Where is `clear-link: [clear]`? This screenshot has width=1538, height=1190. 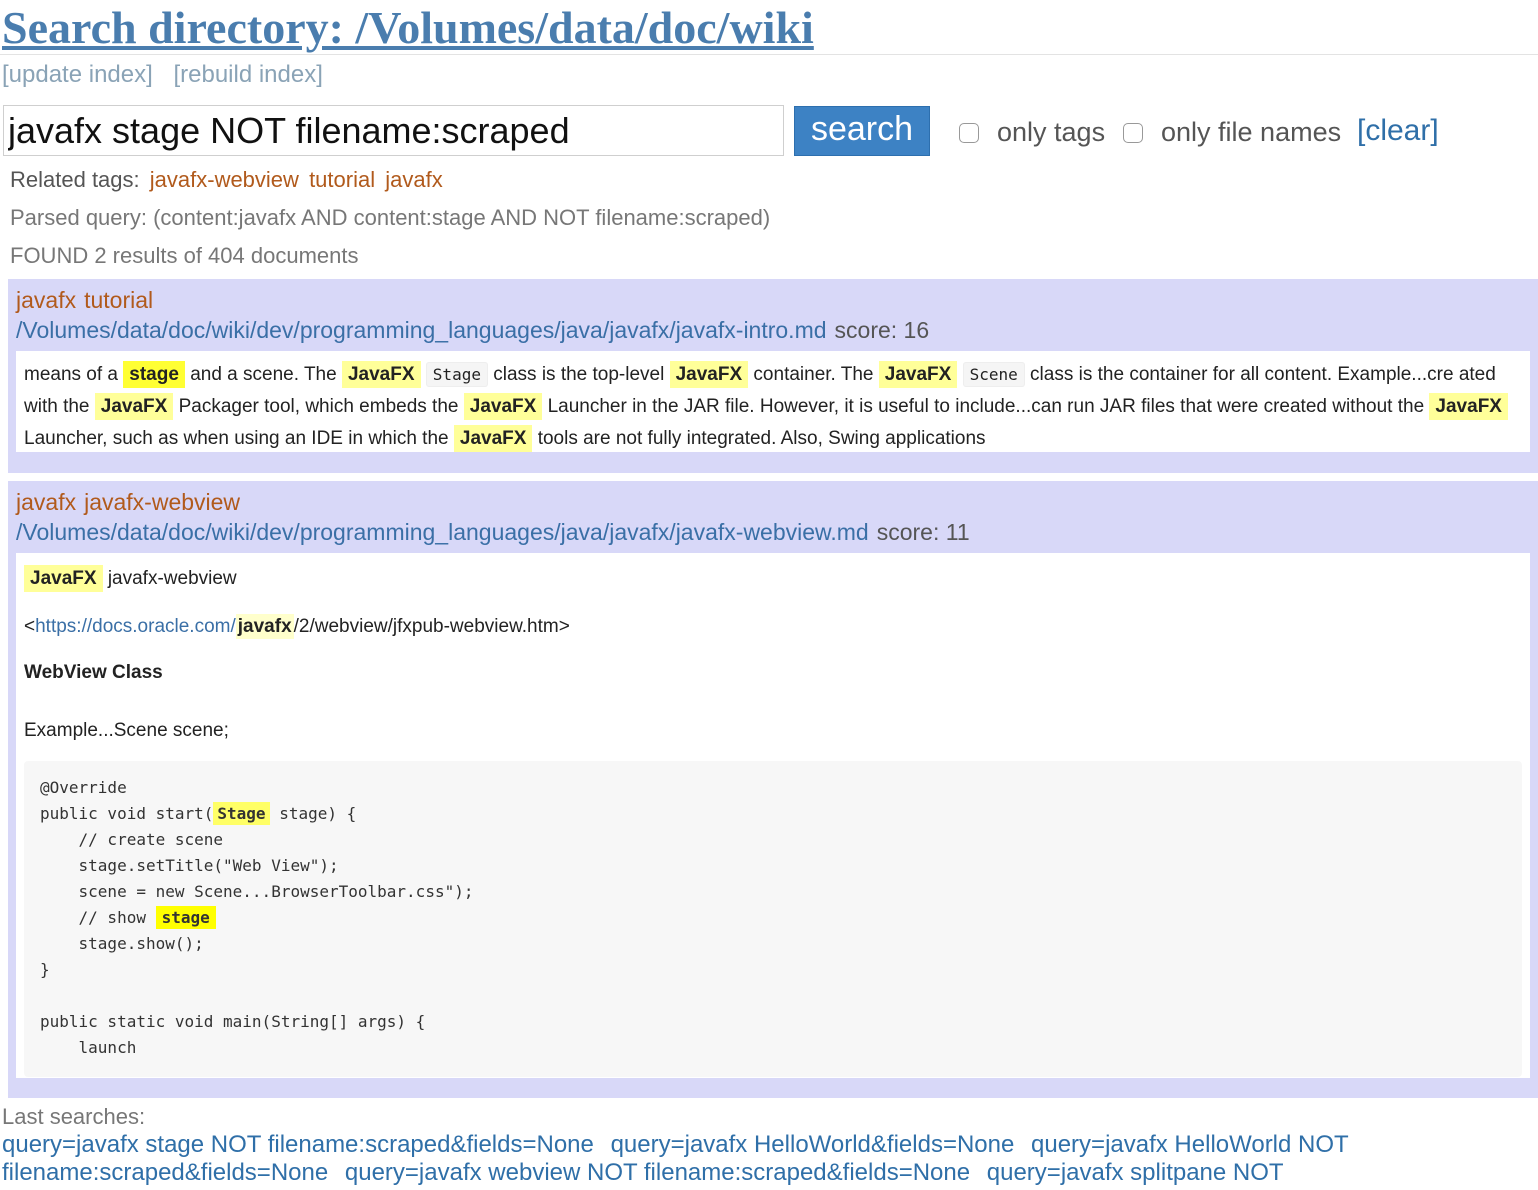 clear-link: [clear] is located at coordinates (1398, 131).